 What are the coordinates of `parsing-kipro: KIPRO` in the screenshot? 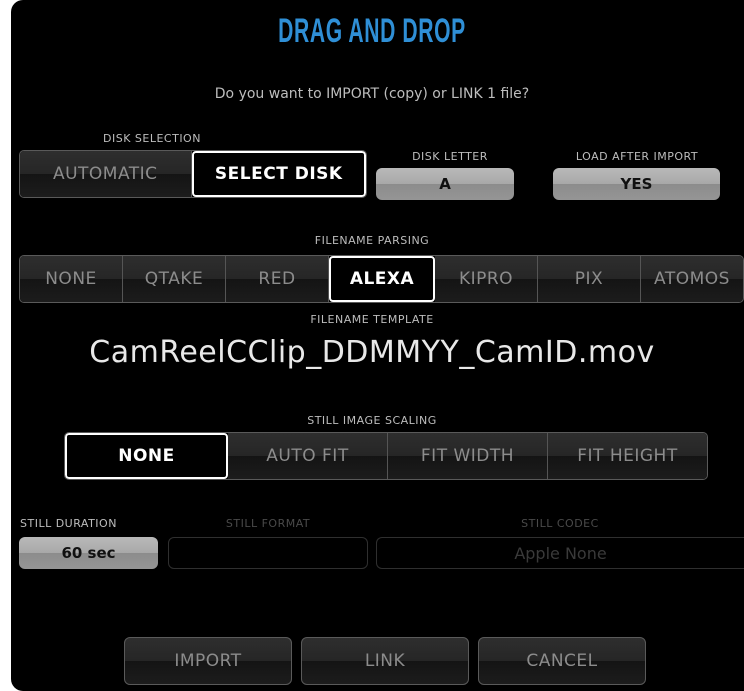 It's located at (486, 279).